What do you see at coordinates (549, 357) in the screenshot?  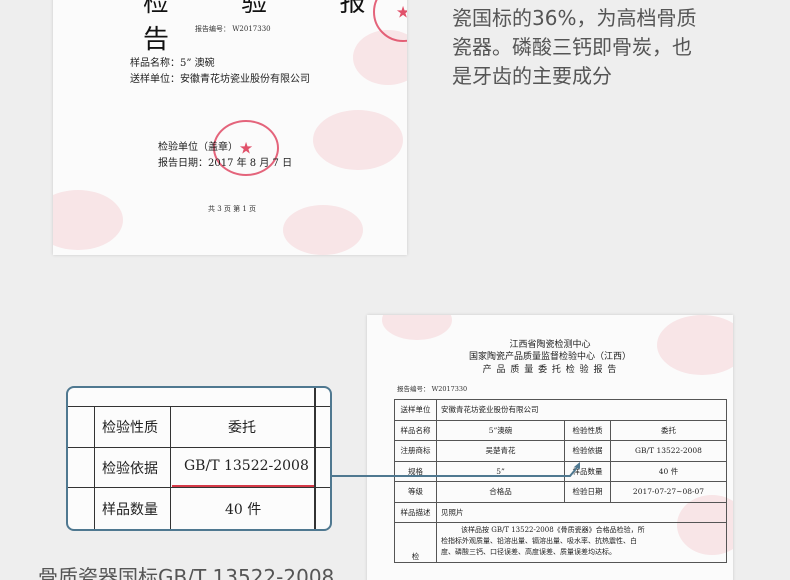 I see `org-name-2: 国家陶瓷产品质量监督检验中心（江西）` at bounding box center [549, 357].